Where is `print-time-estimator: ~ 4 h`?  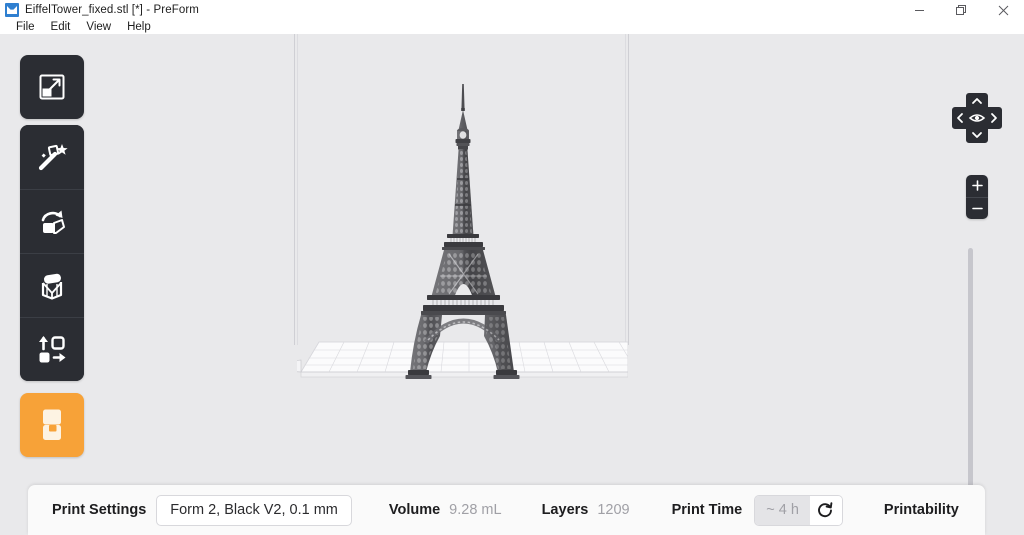
print-time-estimator: ~ 4 h is located at coordinates (798, 510).